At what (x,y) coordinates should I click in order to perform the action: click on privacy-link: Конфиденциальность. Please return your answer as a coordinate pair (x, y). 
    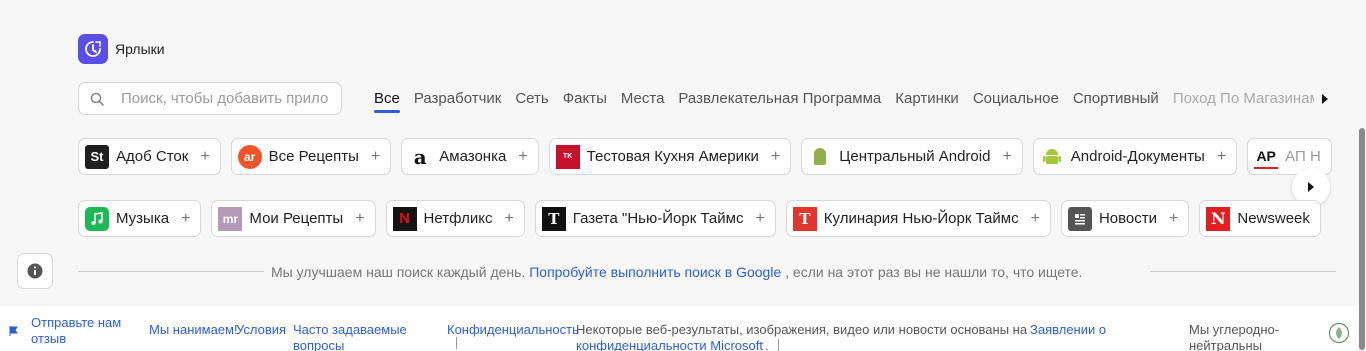
    Looking at the image, I should click on (513, 329).